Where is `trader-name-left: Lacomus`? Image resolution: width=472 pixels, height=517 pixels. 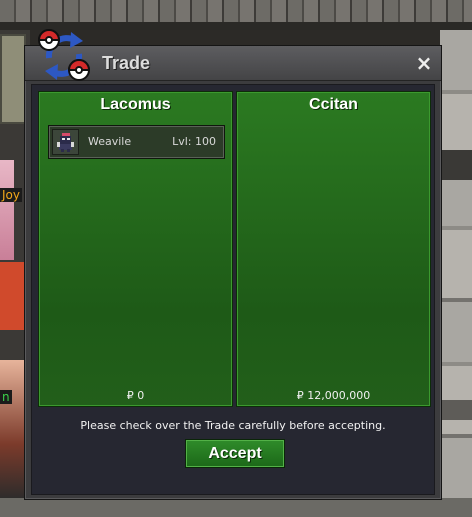
trader-name-left: Lacomus is located at coordinates (135, 104).